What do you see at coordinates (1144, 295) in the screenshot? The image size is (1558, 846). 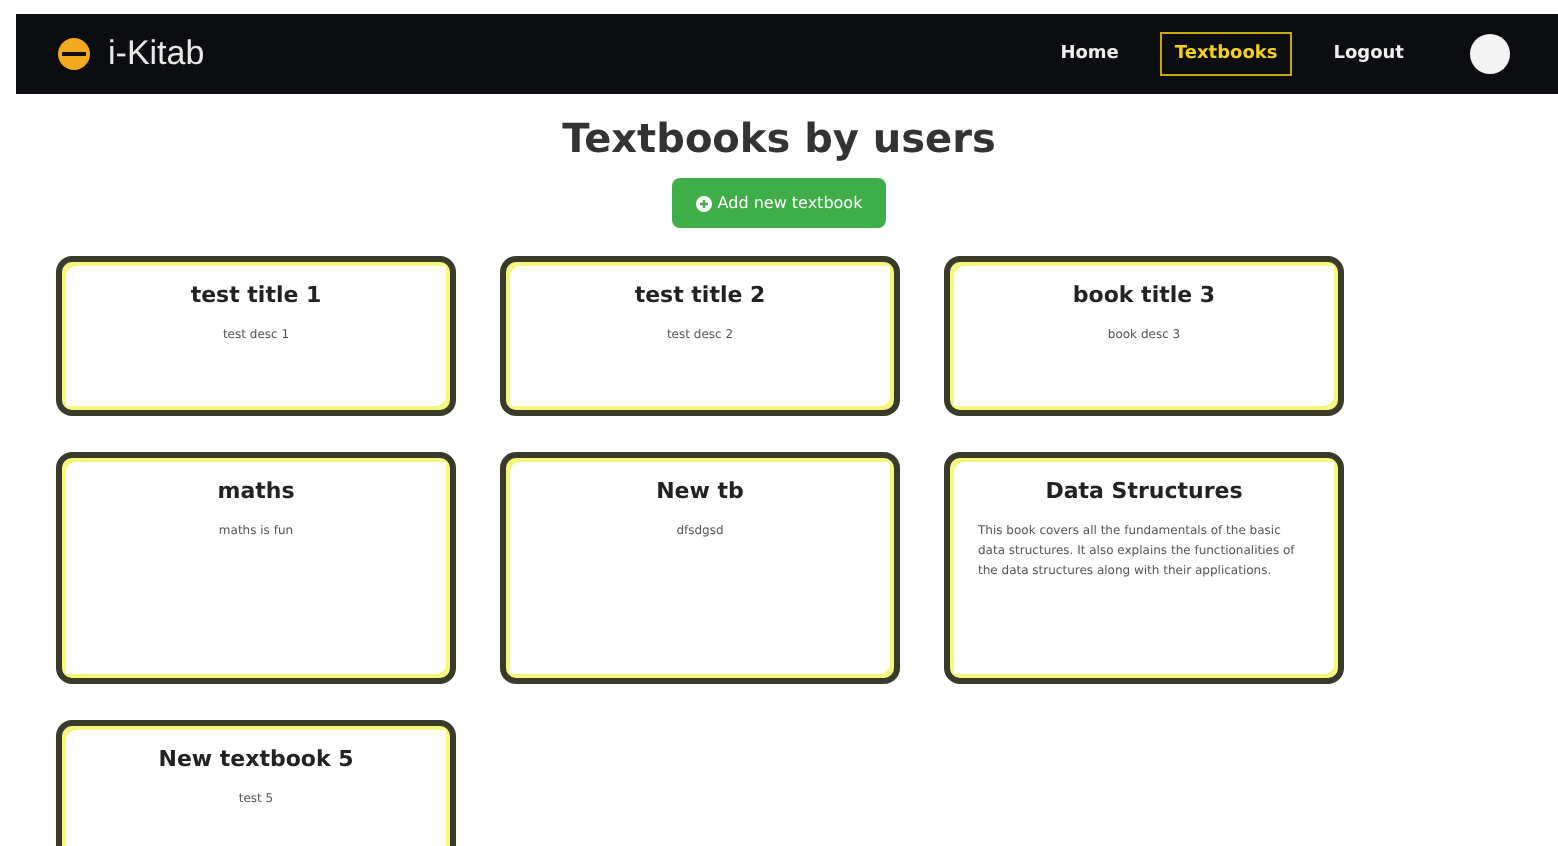 I see `textbook-title: book title 3` at bounding box center [1144, 295].